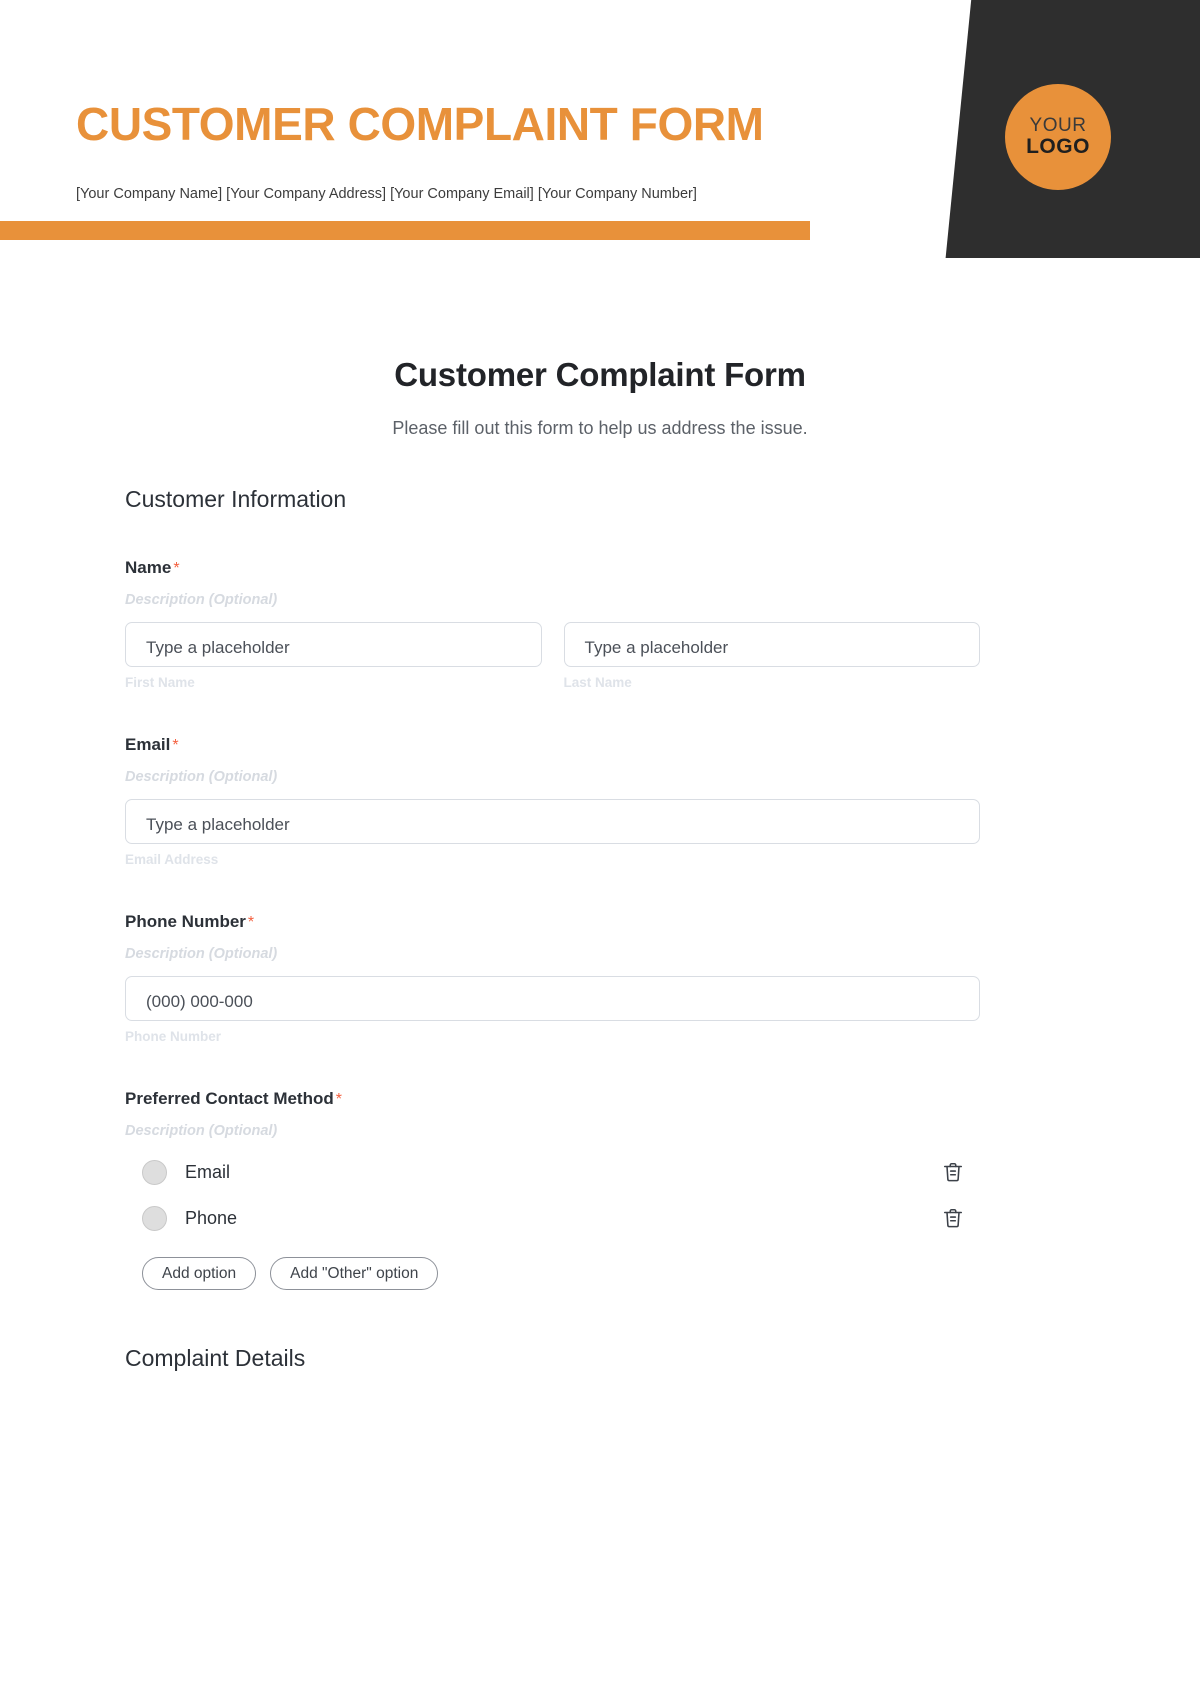 This screenshot has width=1200, height=1701. Describe the element at coordinates (201, 777) in the screenshot. I see `field-description-email: Description (Optional)` at that location.